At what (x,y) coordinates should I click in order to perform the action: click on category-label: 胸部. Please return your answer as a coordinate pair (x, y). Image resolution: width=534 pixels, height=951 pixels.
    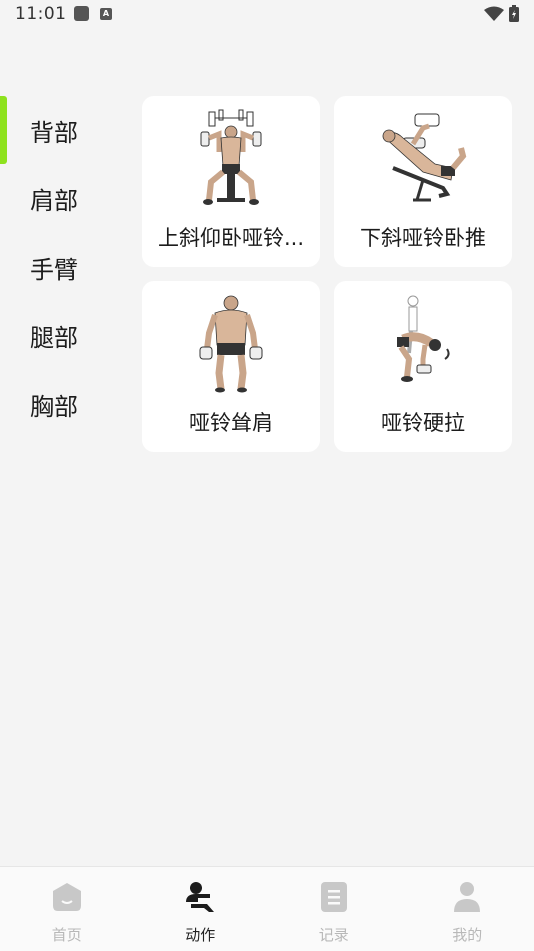
    Looking at the image, I should click on (54, 404).